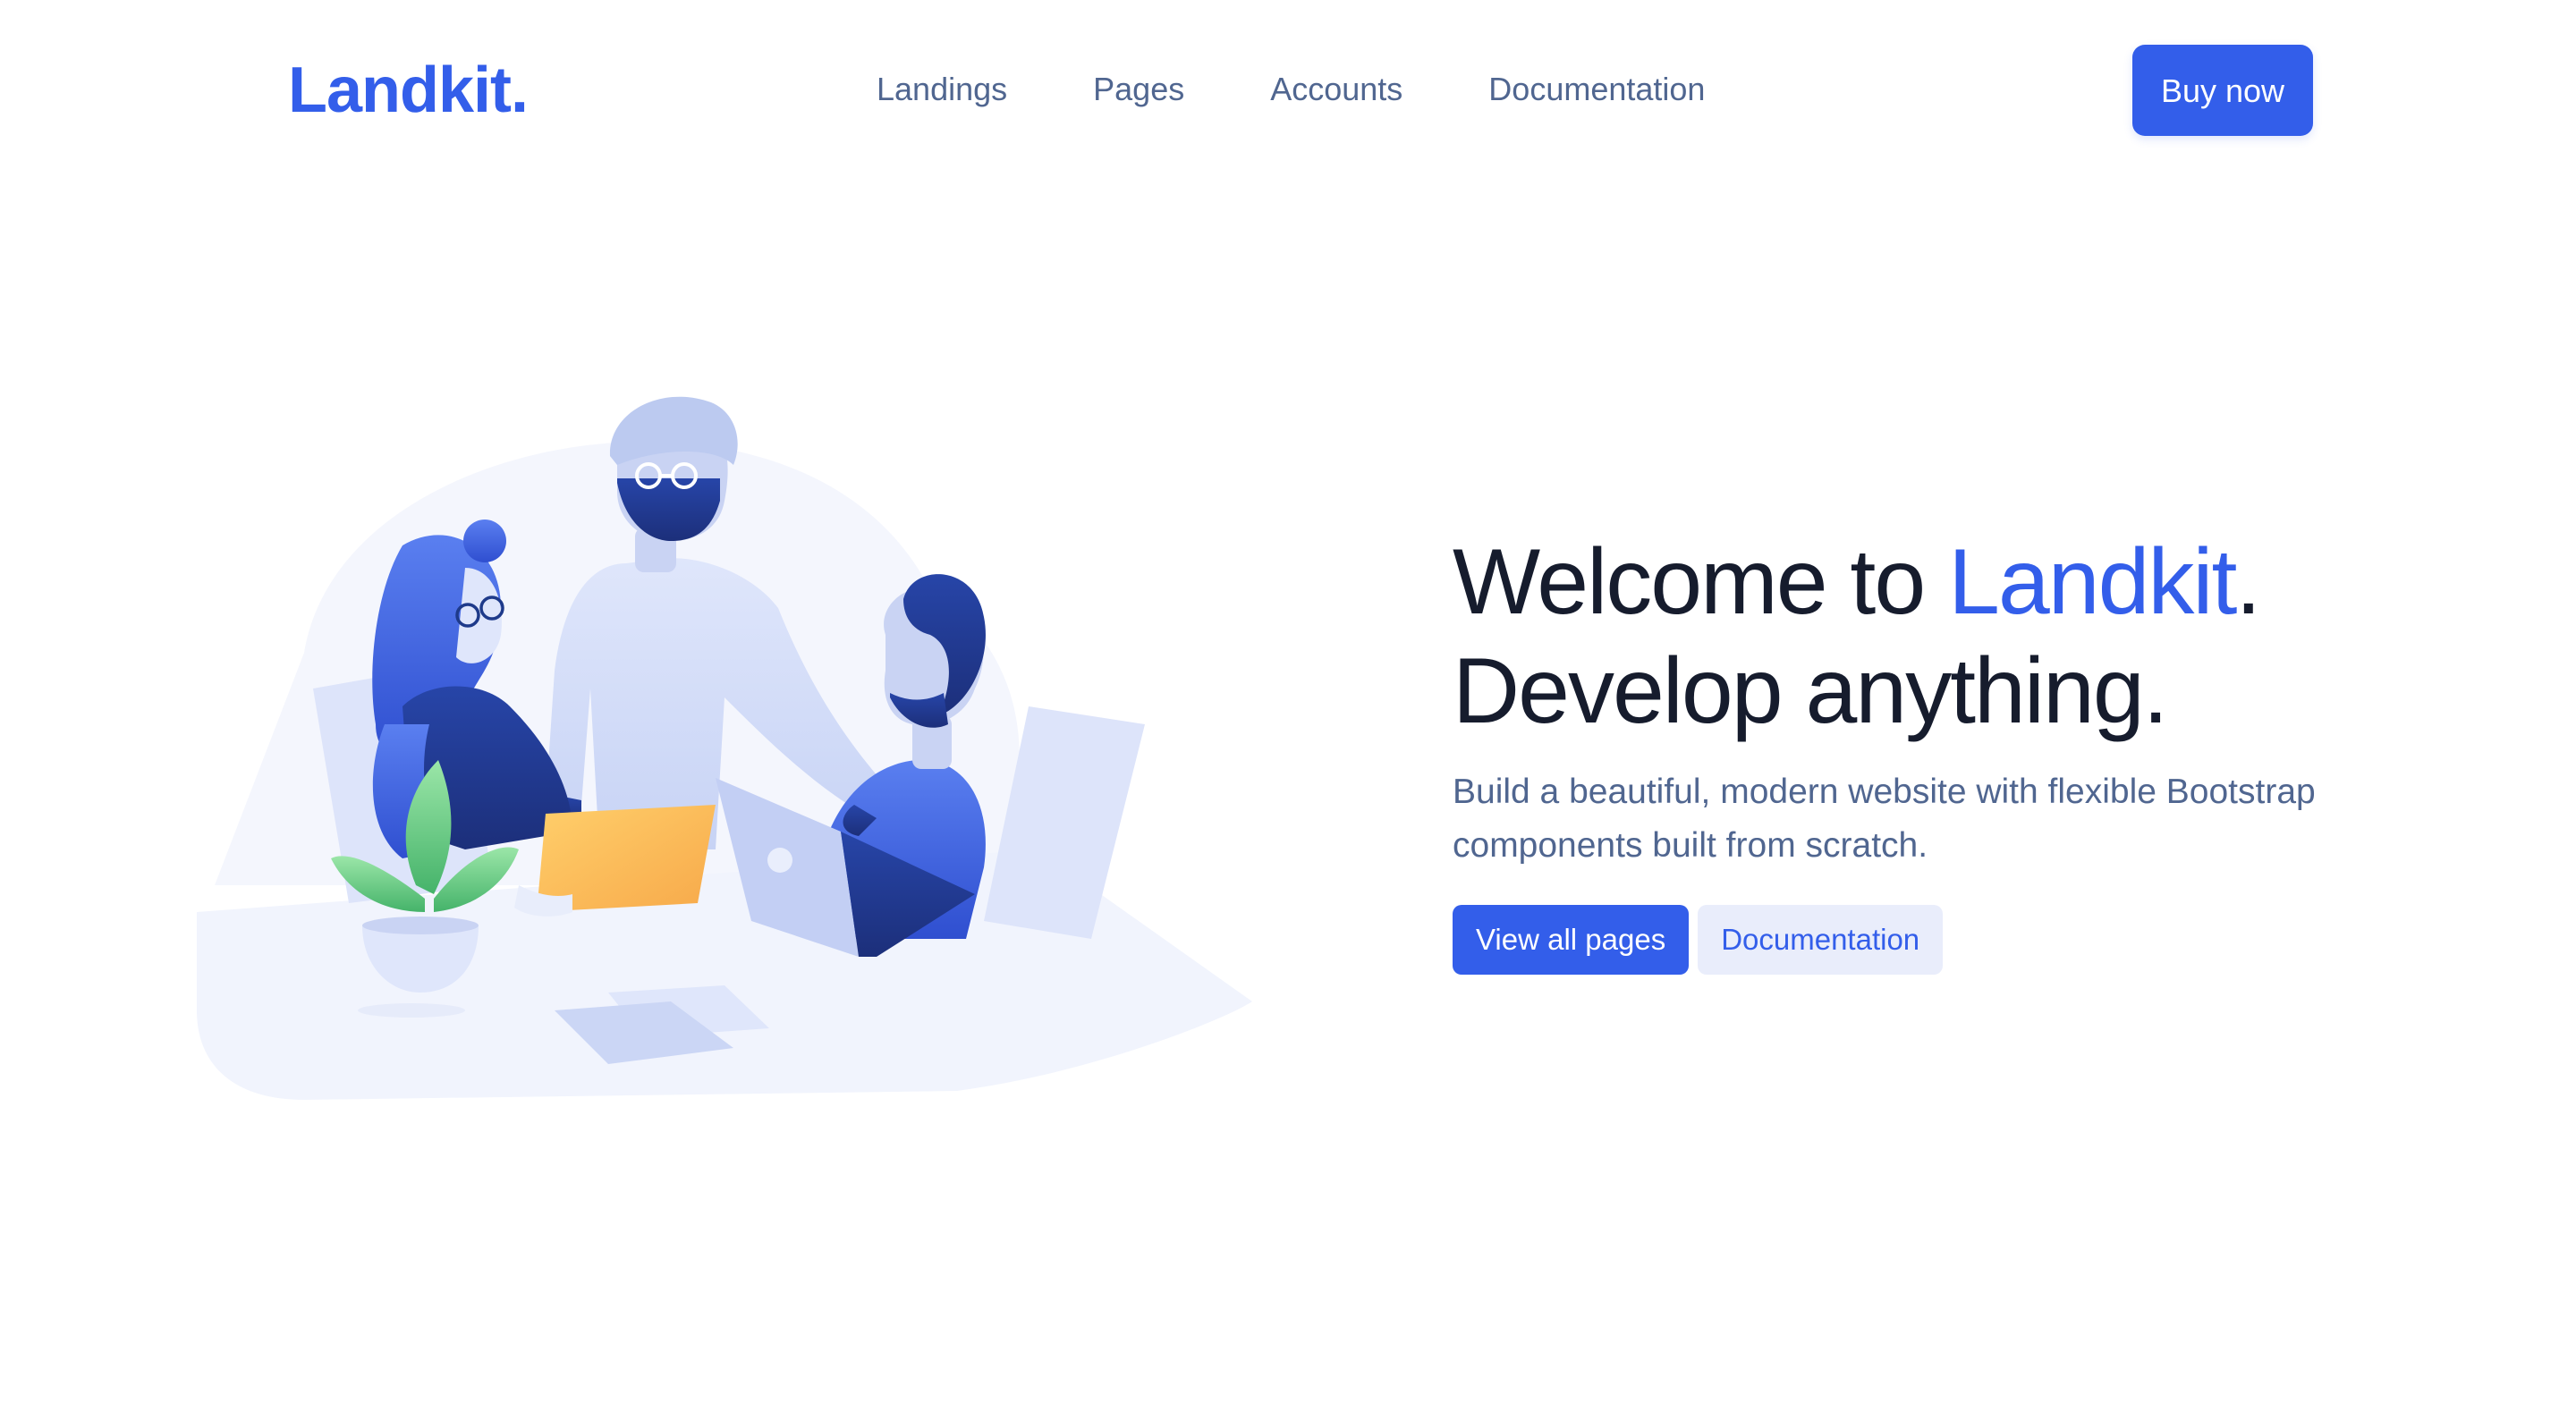  I want to click on nav-link-accounts: Accounts, so click(1336, 89).